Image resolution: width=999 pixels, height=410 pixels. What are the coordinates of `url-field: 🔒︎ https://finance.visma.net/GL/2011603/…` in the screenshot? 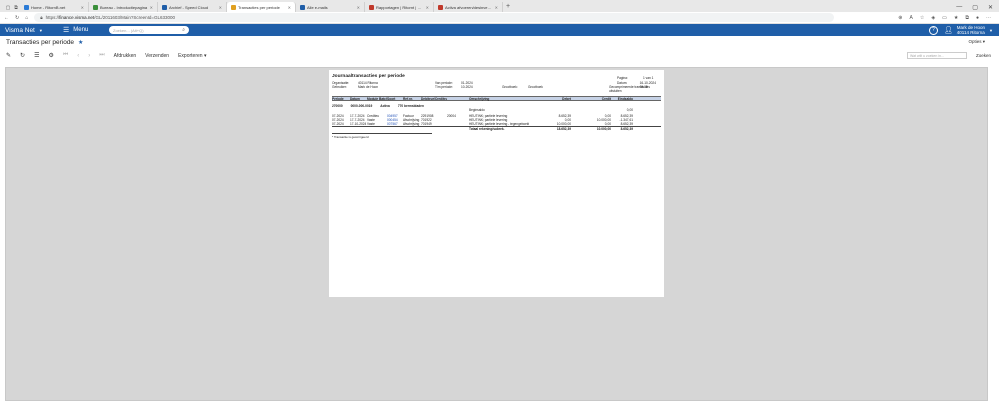 It's located at (434, 17).